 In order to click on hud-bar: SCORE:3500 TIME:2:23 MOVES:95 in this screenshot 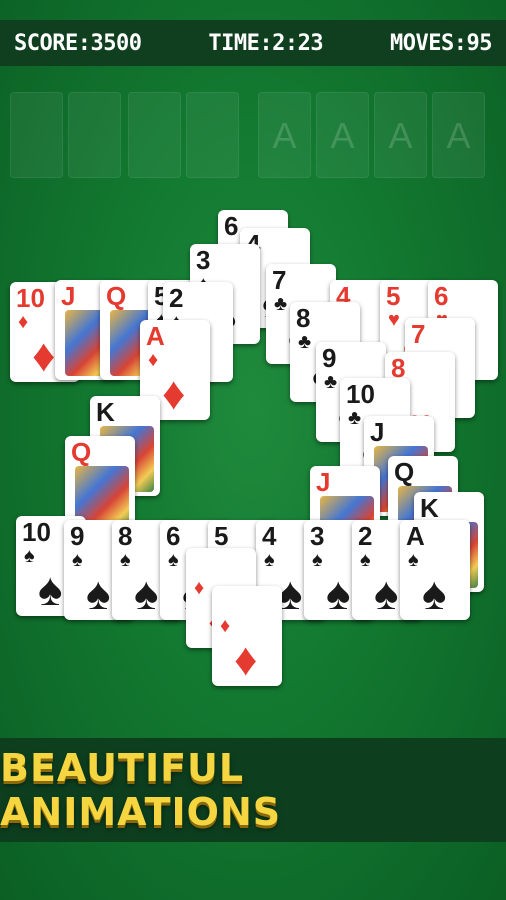, I will do `click(253, 43)`.